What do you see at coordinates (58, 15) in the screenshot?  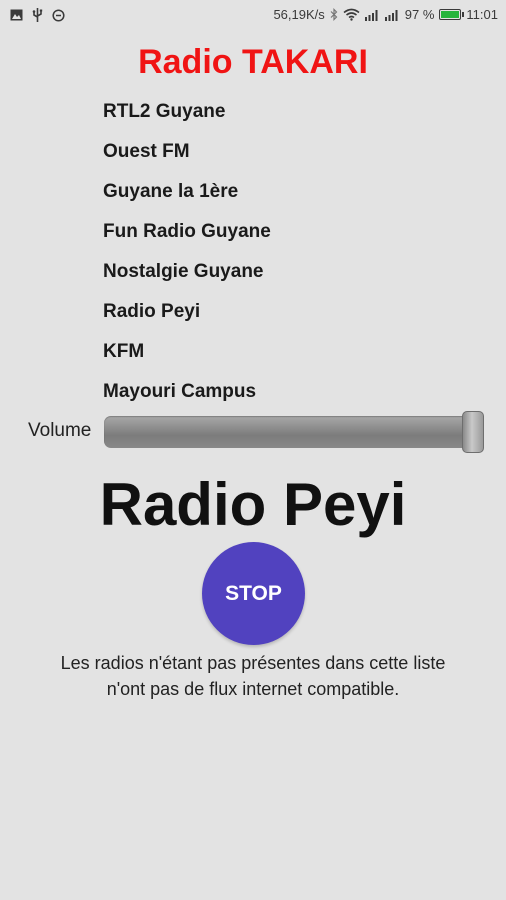 I see `sync-icon` at bounding box center [58, 15].